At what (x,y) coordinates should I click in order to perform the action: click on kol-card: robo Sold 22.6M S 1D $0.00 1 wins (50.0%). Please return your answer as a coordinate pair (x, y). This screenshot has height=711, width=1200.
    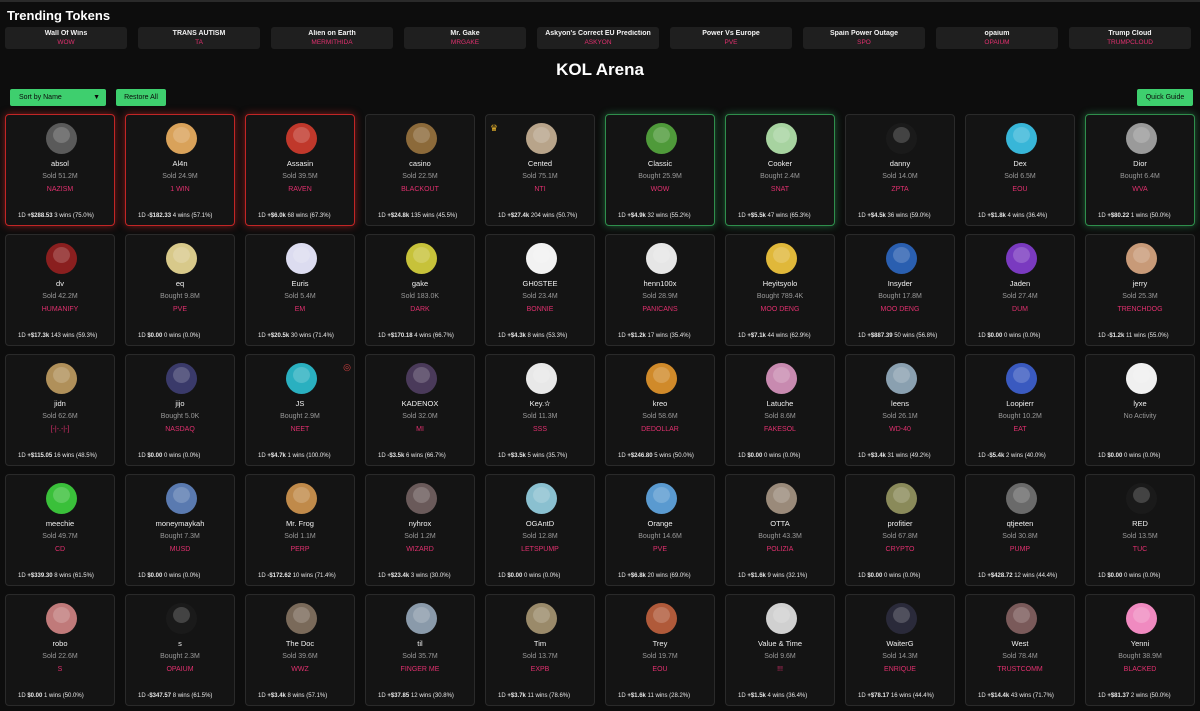
    Looking at the image, I should click on (60, 650).